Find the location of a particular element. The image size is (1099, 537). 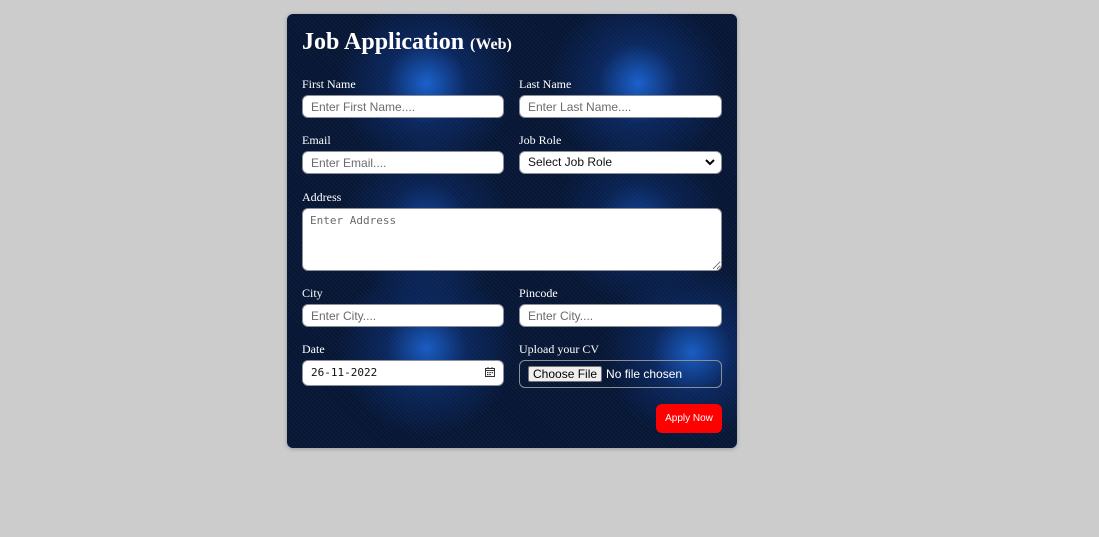

city-label: City is located at coordinates (312, 293).